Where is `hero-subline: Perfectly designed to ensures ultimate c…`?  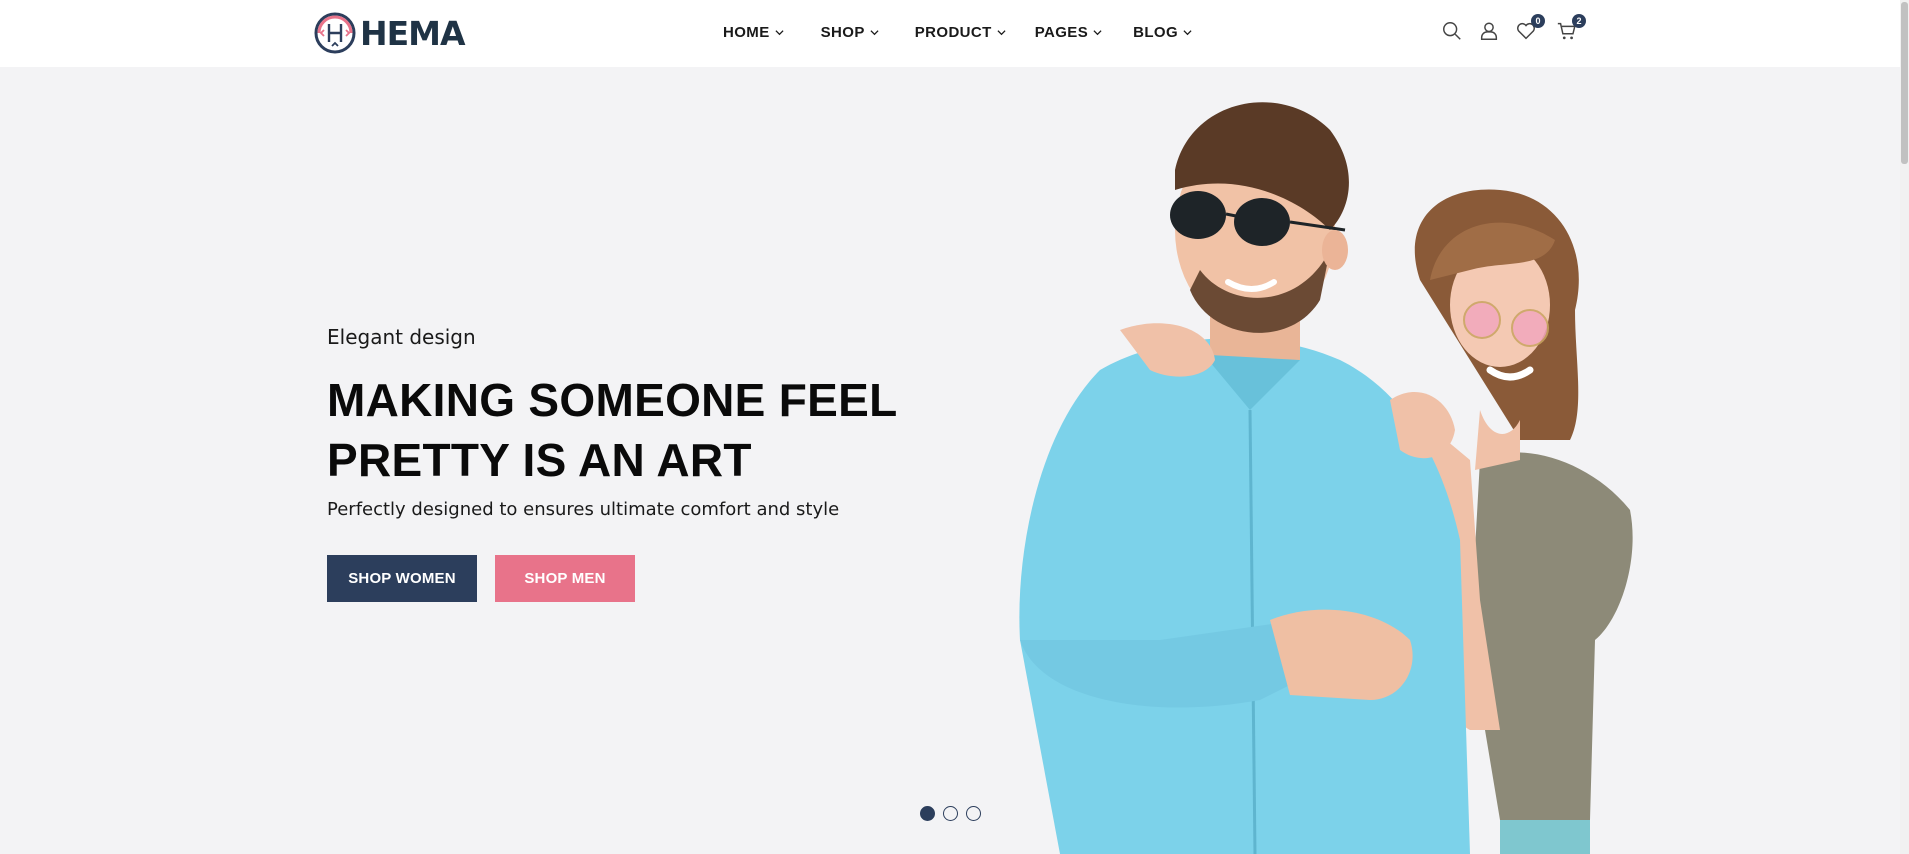 hero-subline: Perfectly designed to ensures ultimate c… is located at coordinates (583, 509).